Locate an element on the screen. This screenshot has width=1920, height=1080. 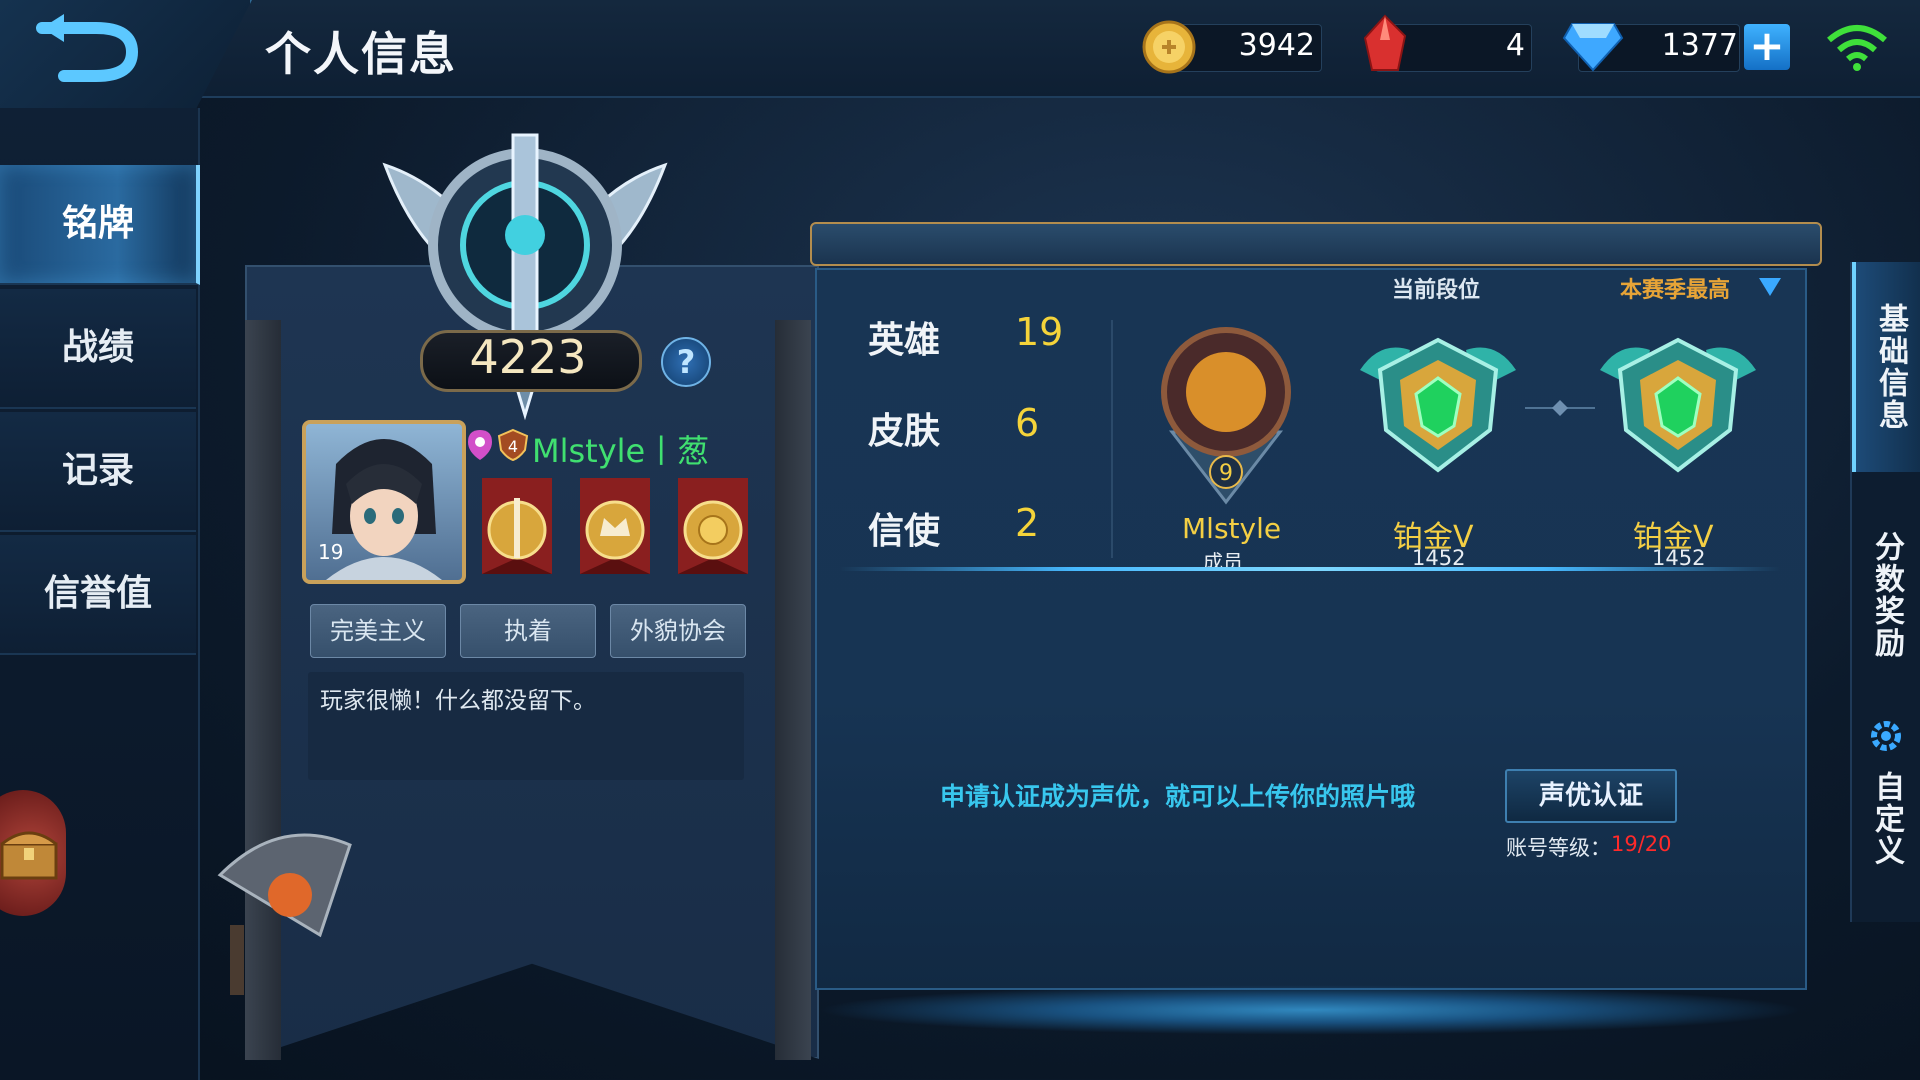
medal-sword-icon is located at coordinates (517, 529).